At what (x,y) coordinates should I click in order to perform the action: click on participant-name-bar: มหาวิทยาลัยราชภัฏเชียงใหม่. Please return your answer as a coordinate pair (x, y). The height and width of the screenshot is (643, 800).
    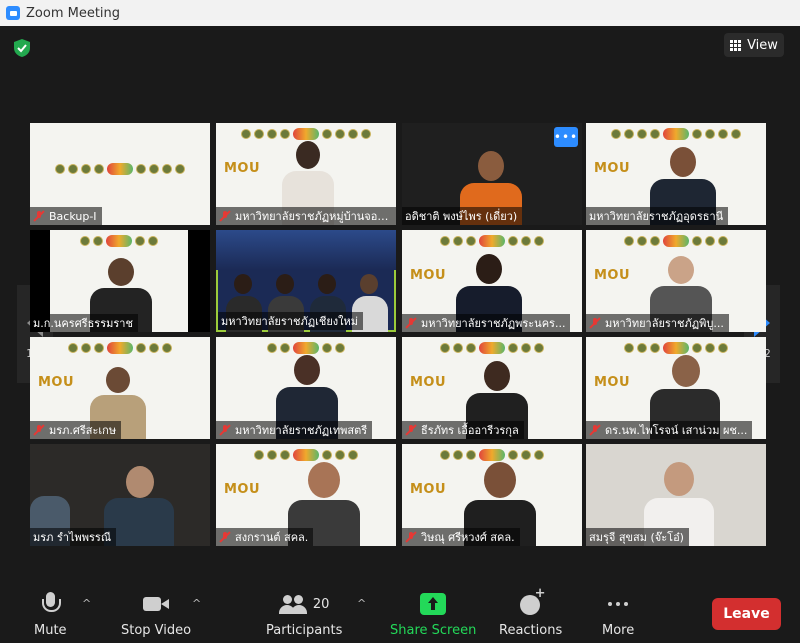
    Looking at the image, I should click on (291, 321).